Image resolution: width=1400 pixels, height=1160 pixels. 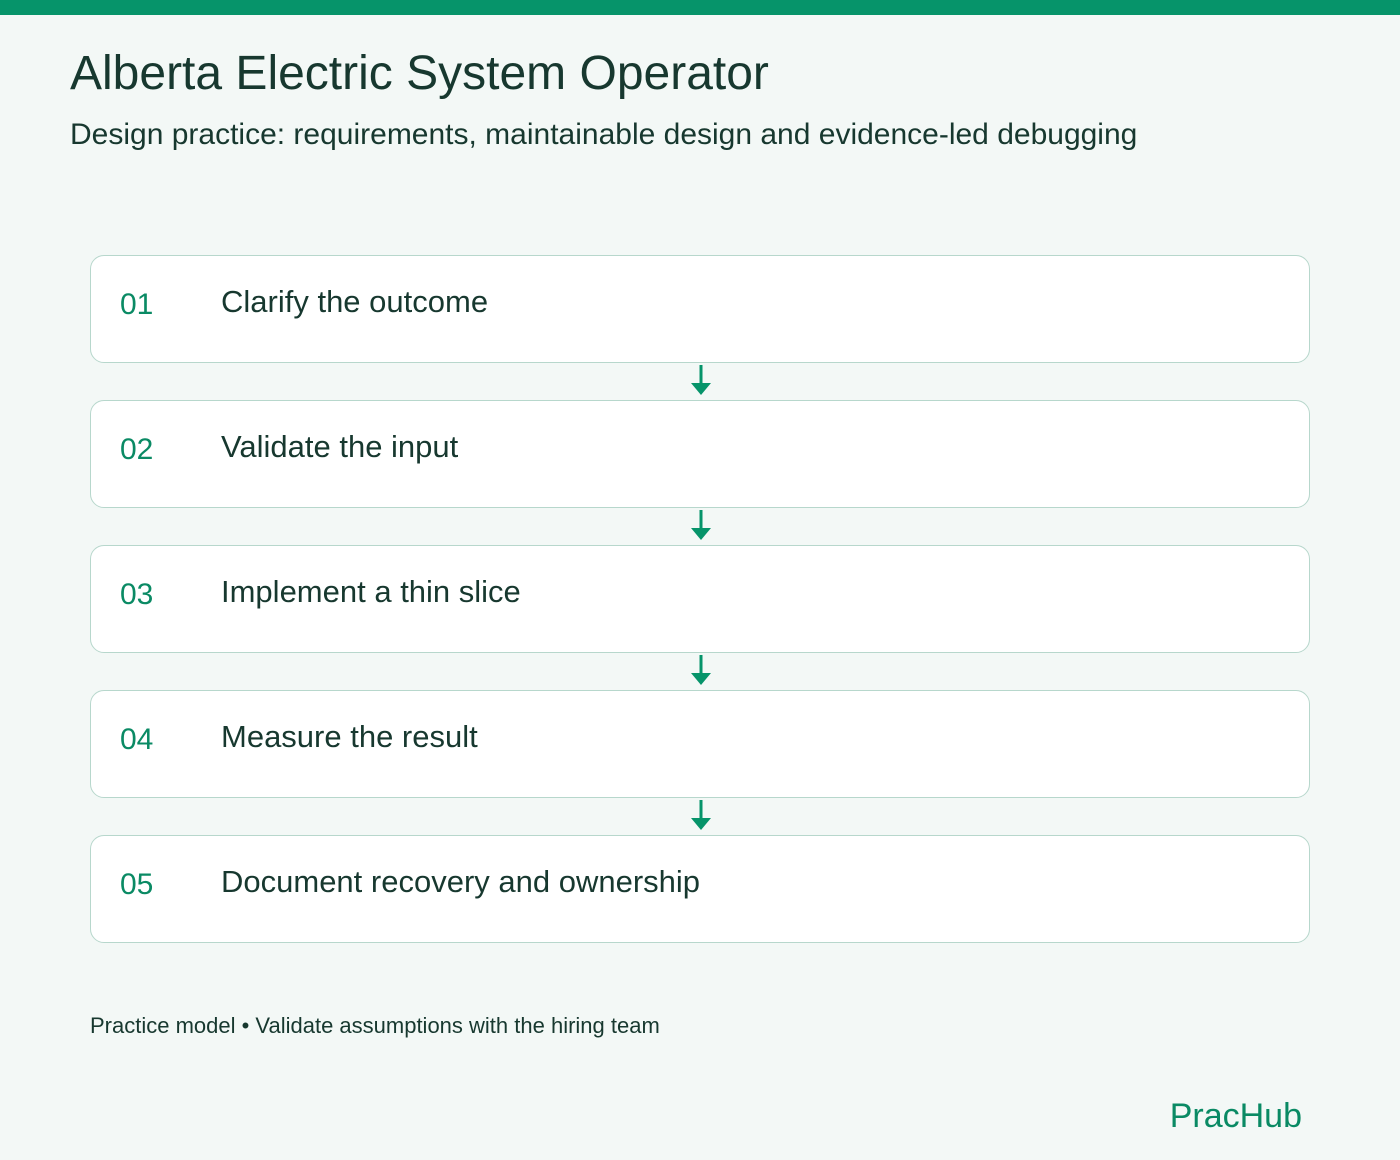 What do you see at coordinates (137, 304) in the screenshot?
I see `step-number: 01` at bounding box center [137, 304].